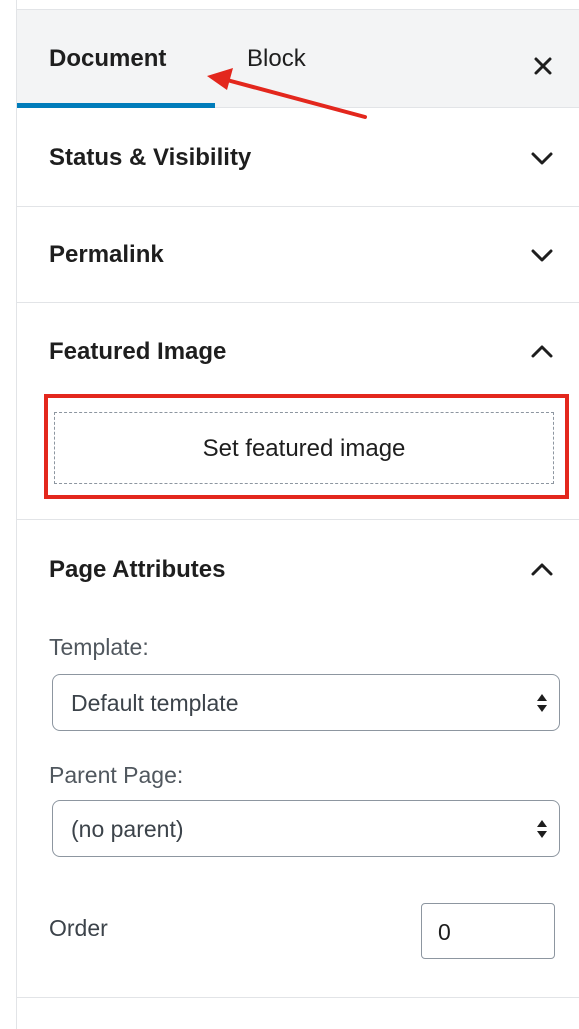 The height and width of the screenshot is (1029, 579). Describe the element at coordinates (276, 59) in the screenshot. I see `tab-block: Block` at that location.